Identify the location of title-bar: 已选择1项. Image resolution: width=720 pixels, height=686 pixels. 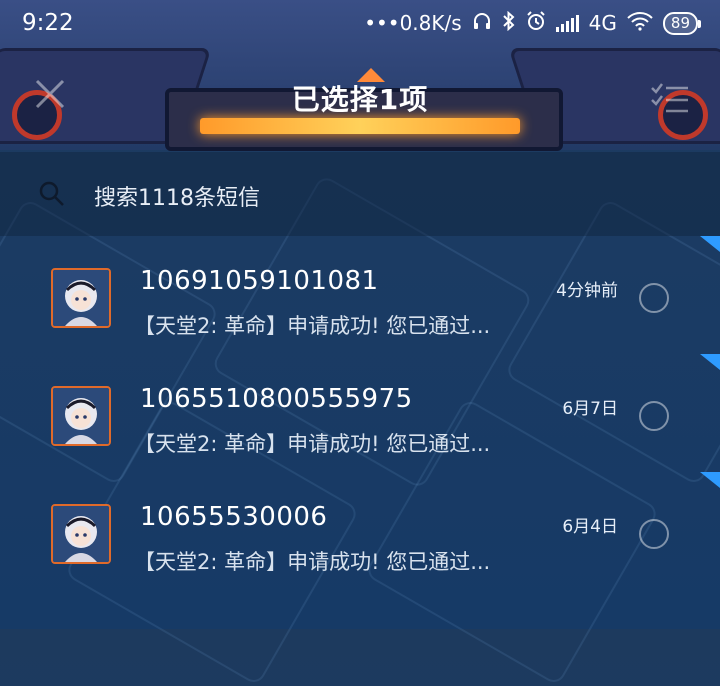
(360, 97).